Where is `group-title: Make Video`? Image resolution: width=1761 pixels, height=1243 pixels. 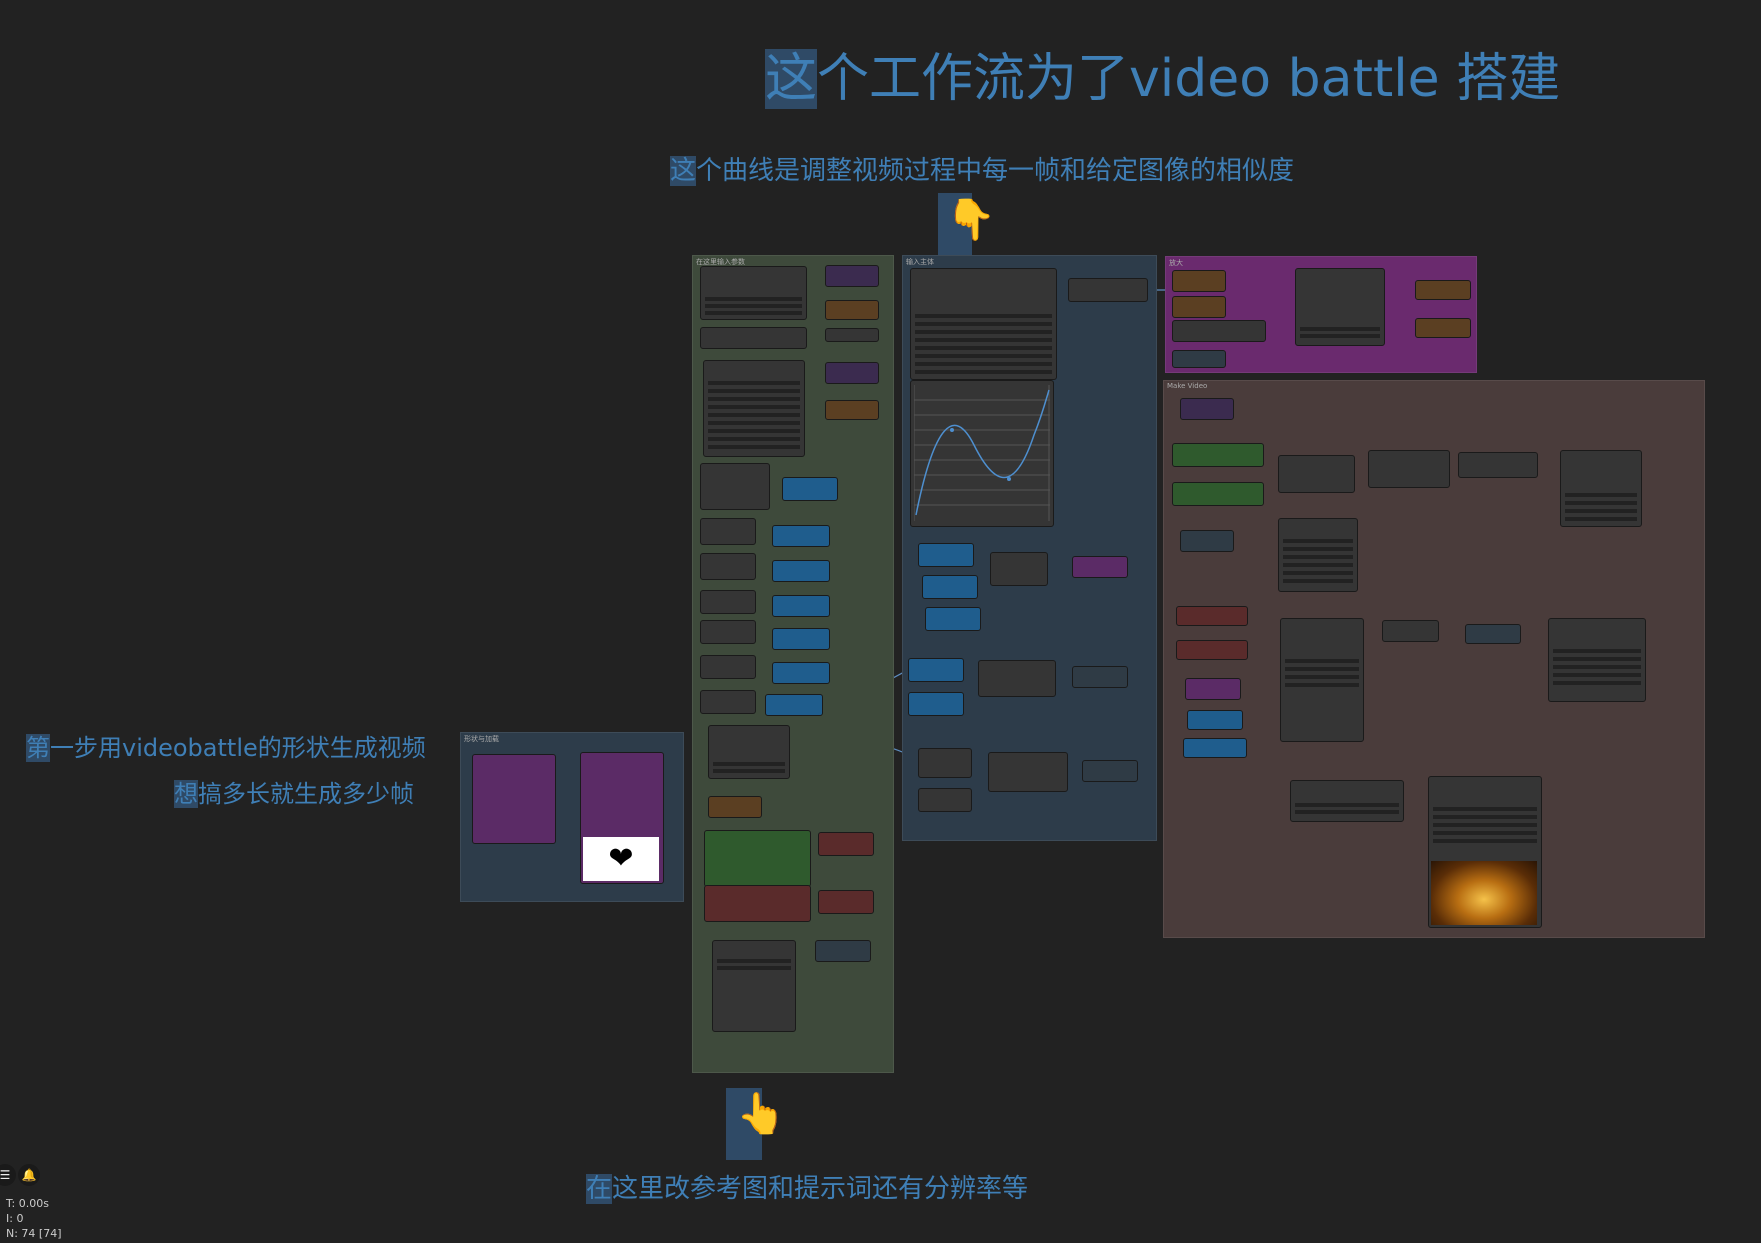 group-title: Make Video is located at coordinates (1187, 386).